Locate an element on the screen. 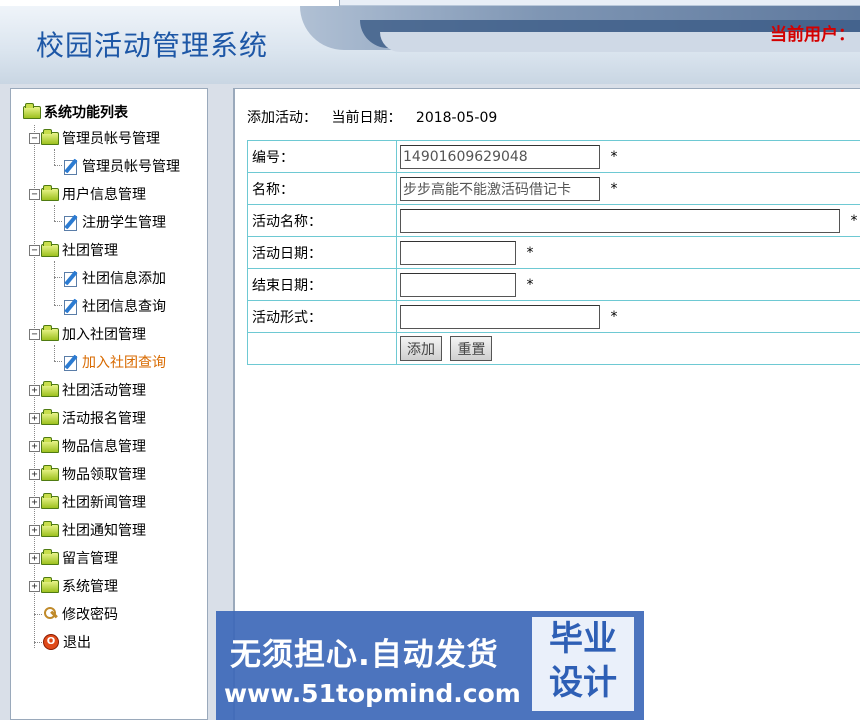  tree-group-admin-account: − 管理员帐号管理 is located at coordinates (94, 138).